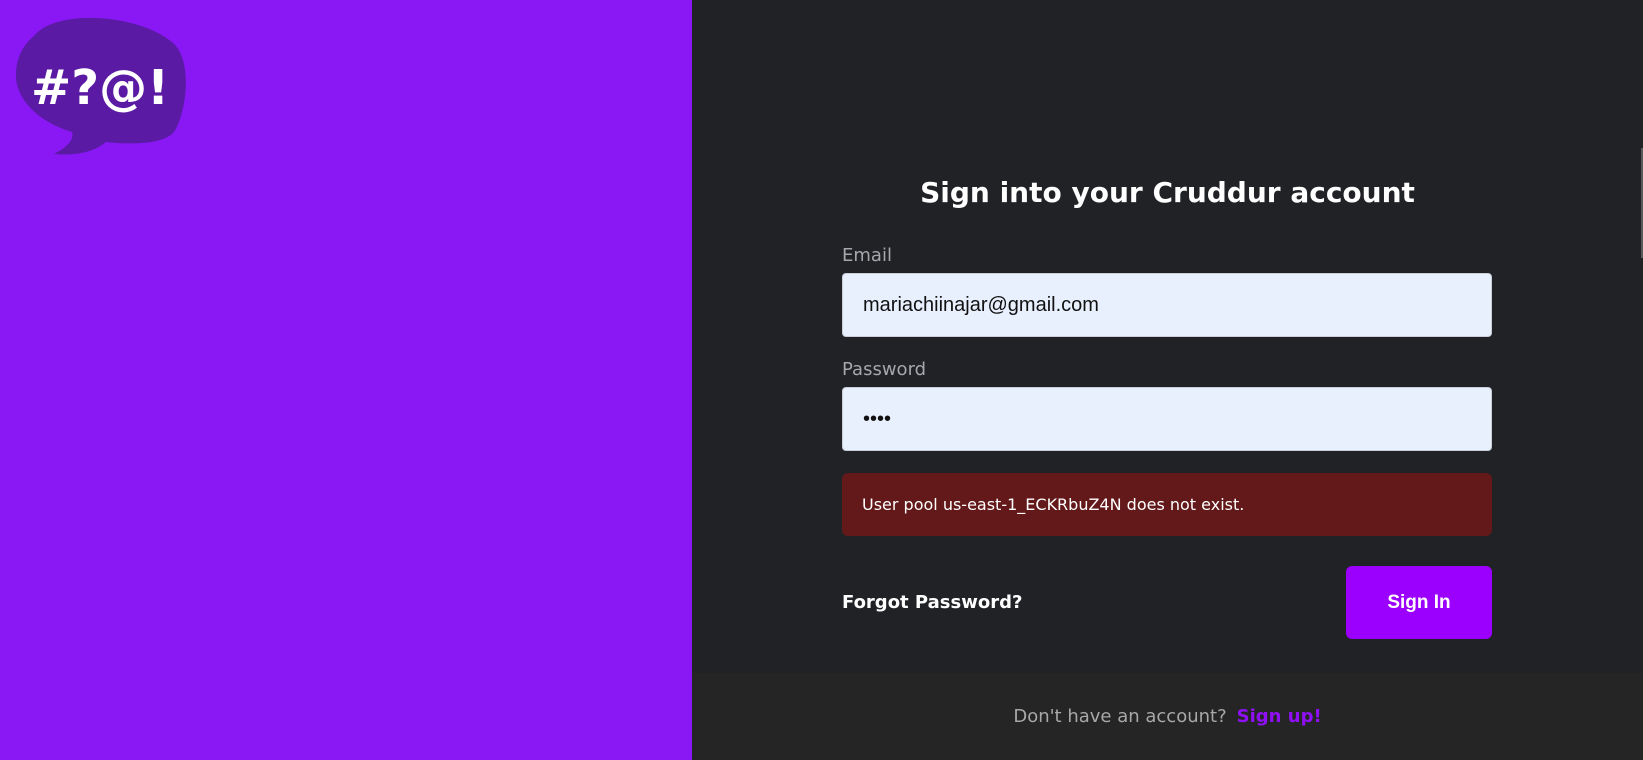  I want to click on email-field, so click(1167, 305).